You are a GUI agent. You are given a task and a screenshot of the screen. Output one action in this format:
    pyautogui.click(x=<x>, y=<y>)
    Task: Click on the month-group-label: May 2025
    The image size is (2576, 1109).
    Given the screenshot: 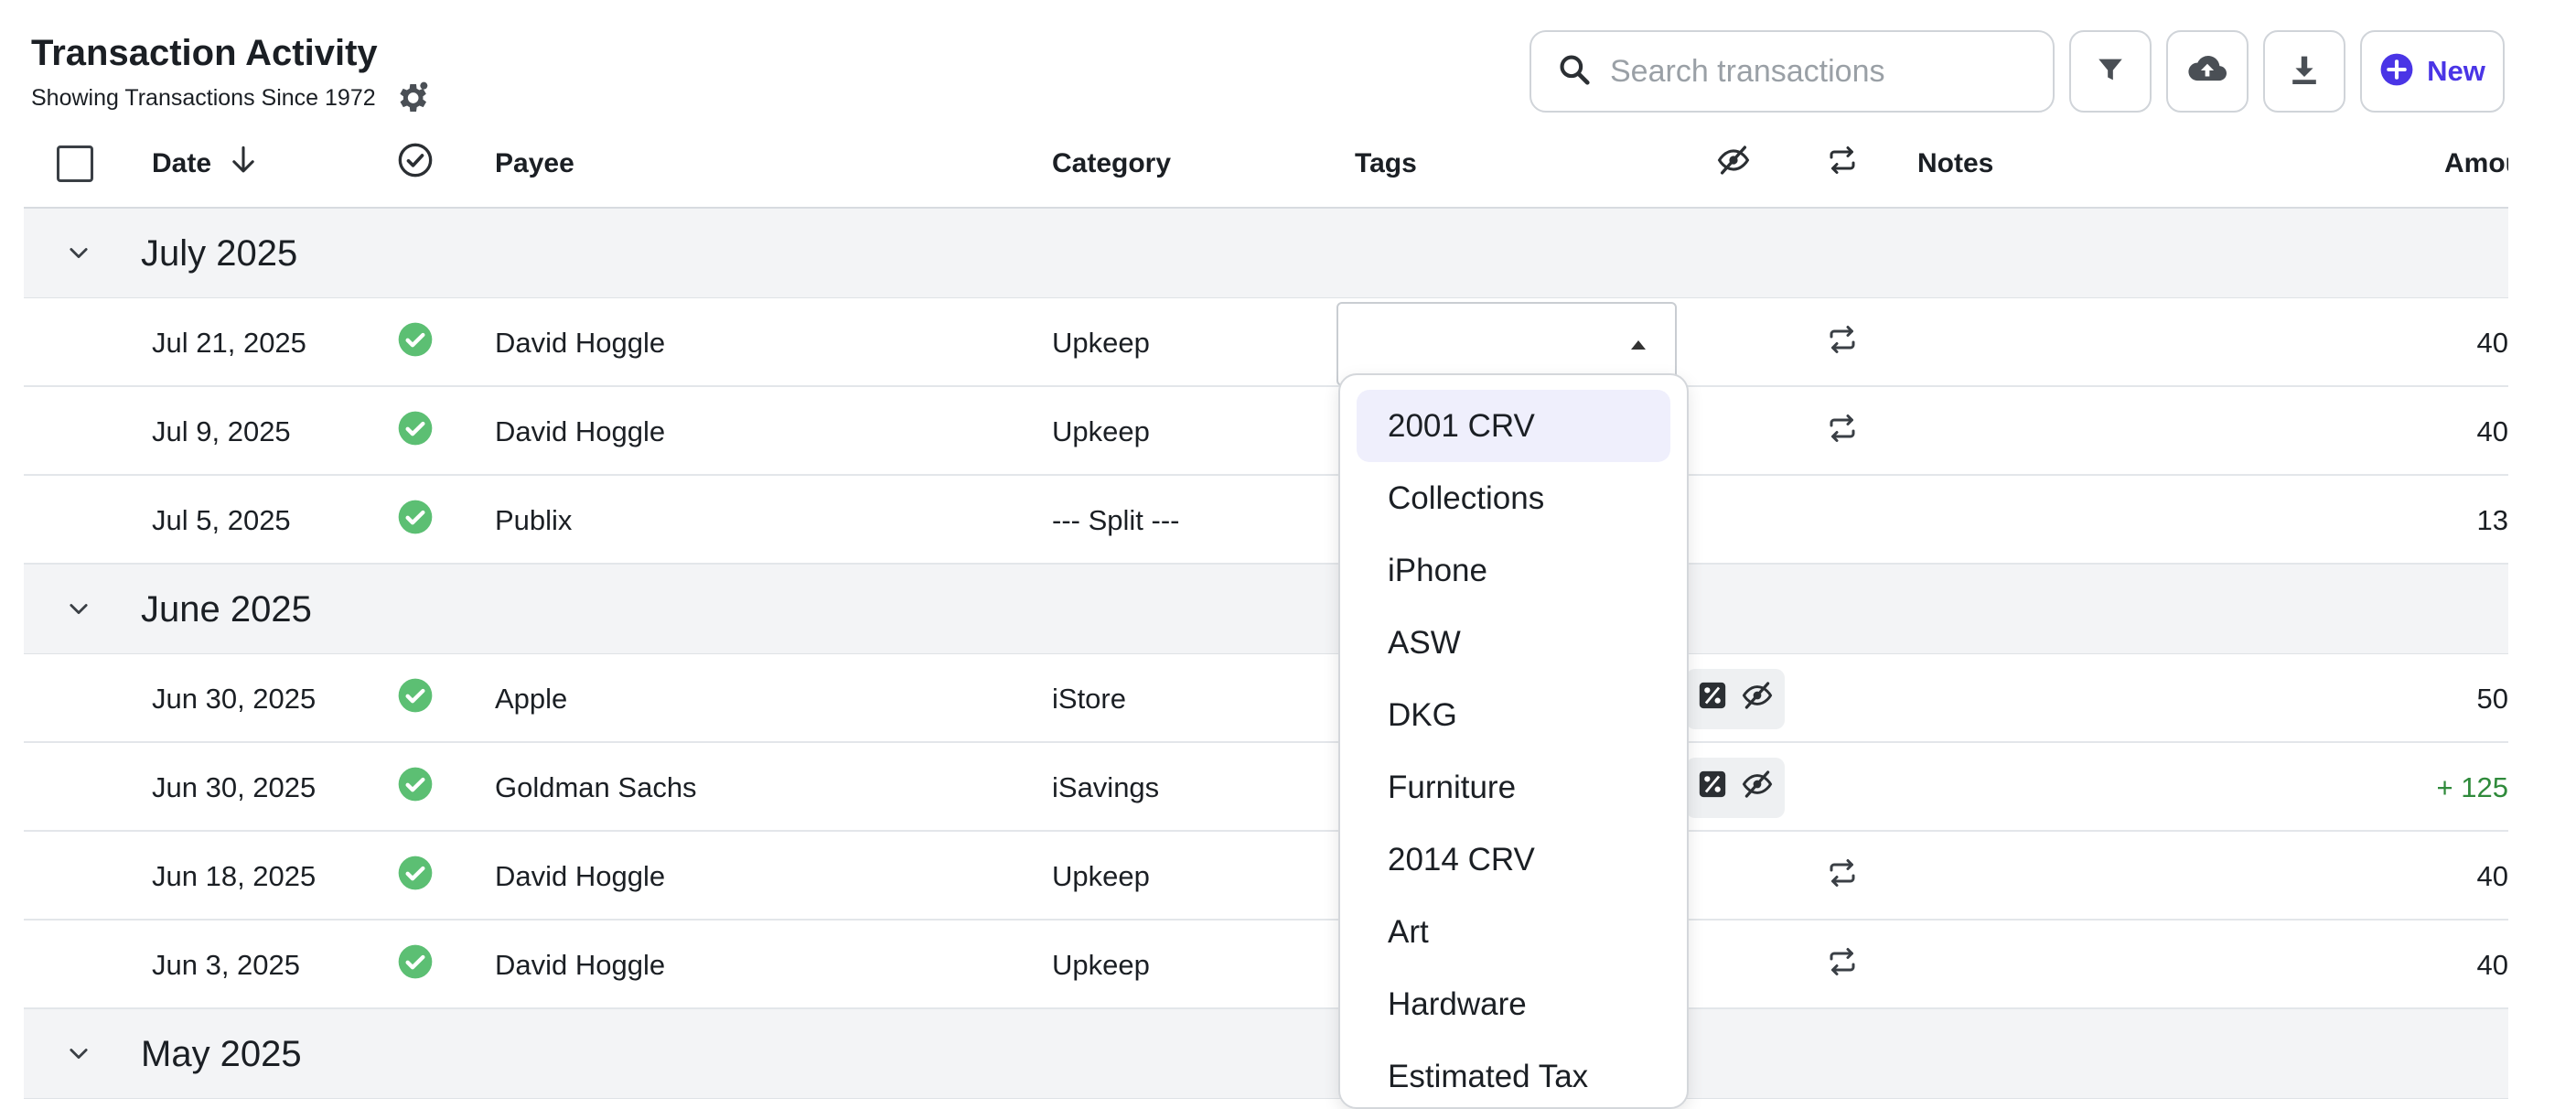 What is the action you would take?
    pyautogui.click(x=221, y=1053)
    